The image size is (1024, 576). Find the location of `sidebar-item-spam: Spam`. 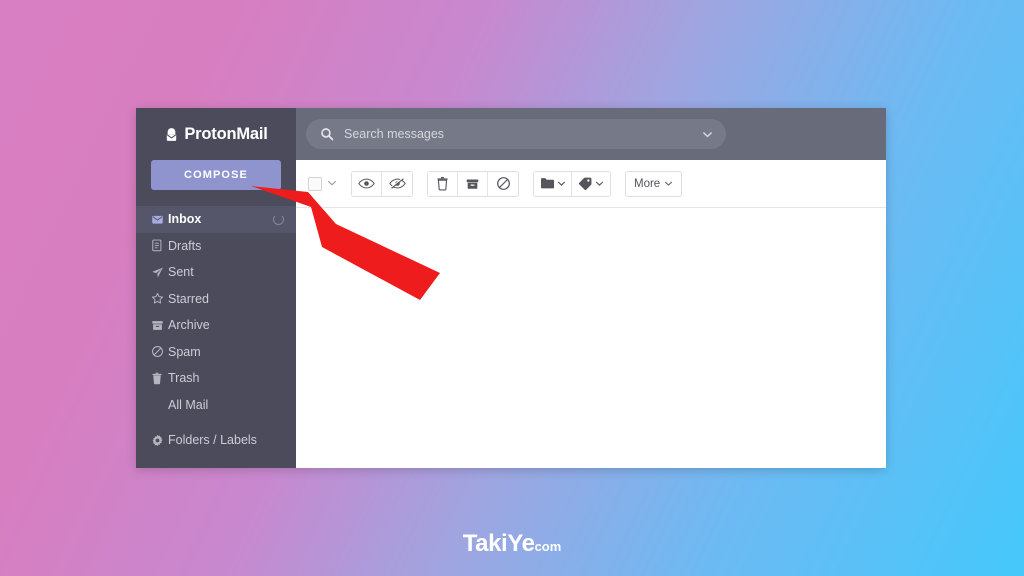

sidebar-item-spam: Spam is located at coordinates (216, 352).